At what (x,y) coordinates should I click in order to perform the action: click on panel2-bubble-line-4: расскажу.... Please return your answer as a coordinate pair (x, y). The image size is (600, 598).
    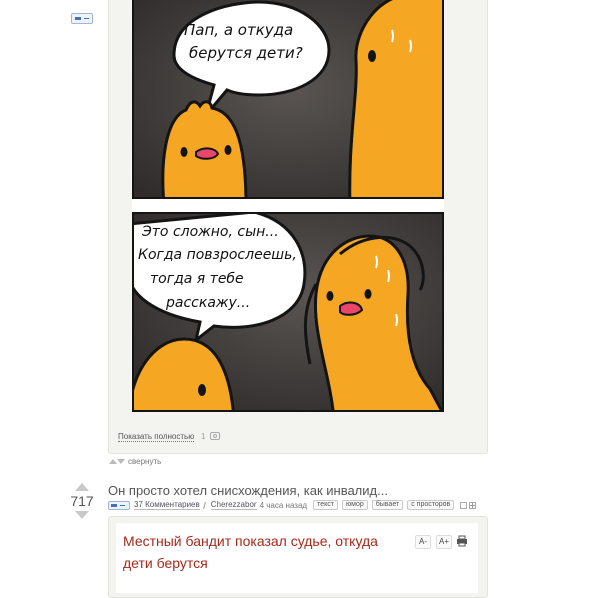
    Looking at the image, I should click on (208, 303).